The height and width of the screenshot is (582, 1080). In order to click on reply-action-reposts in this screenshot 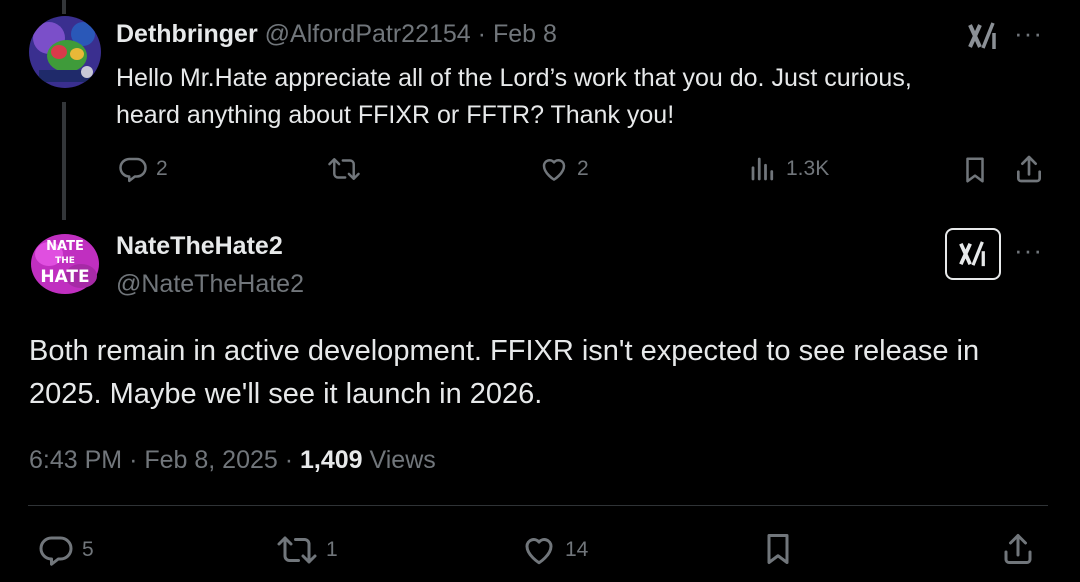, I will do `click(348, 169)`.